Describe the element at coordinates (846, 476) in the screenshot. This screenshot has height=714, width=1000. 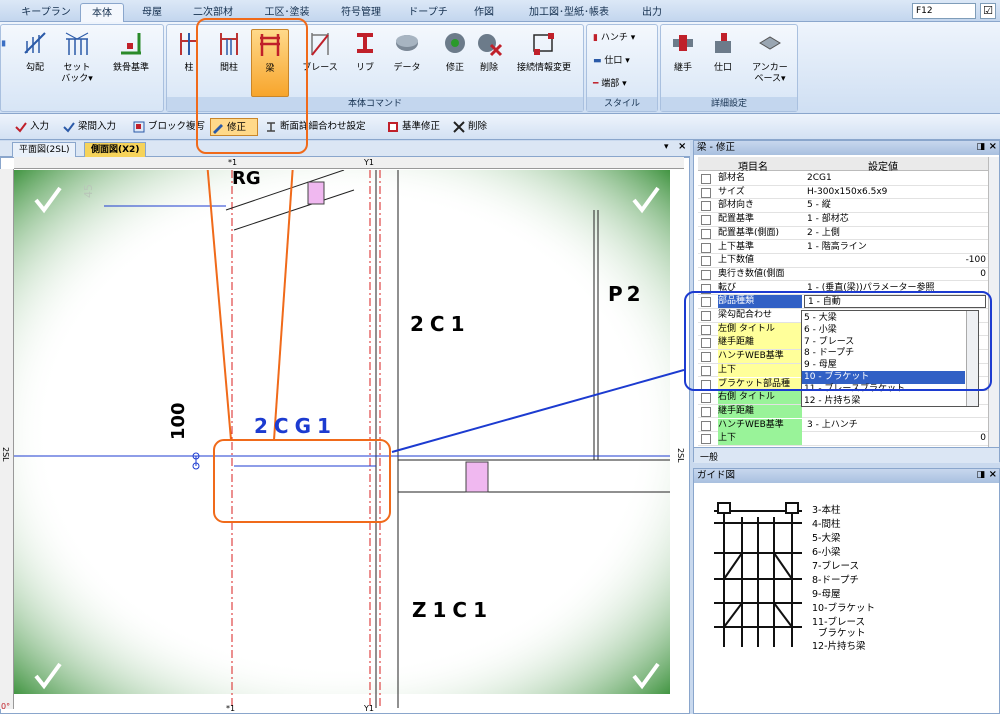
I see `guide-panel-title: ガイド図` at that location.